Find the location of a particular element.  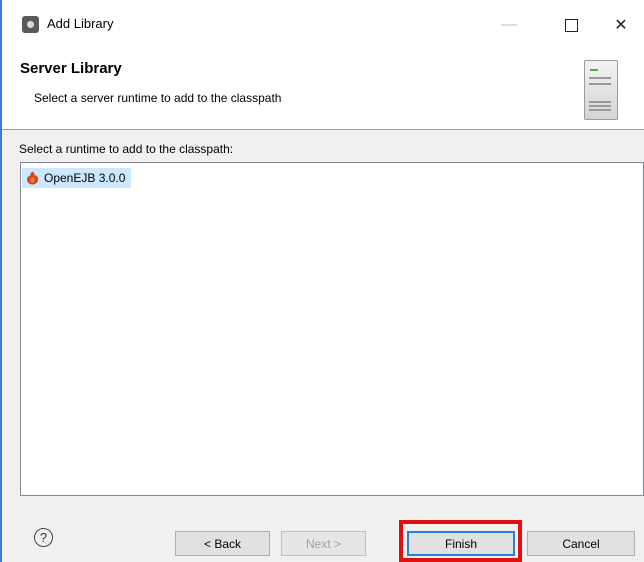

openejb-icon is located at coordinates (33, 178).